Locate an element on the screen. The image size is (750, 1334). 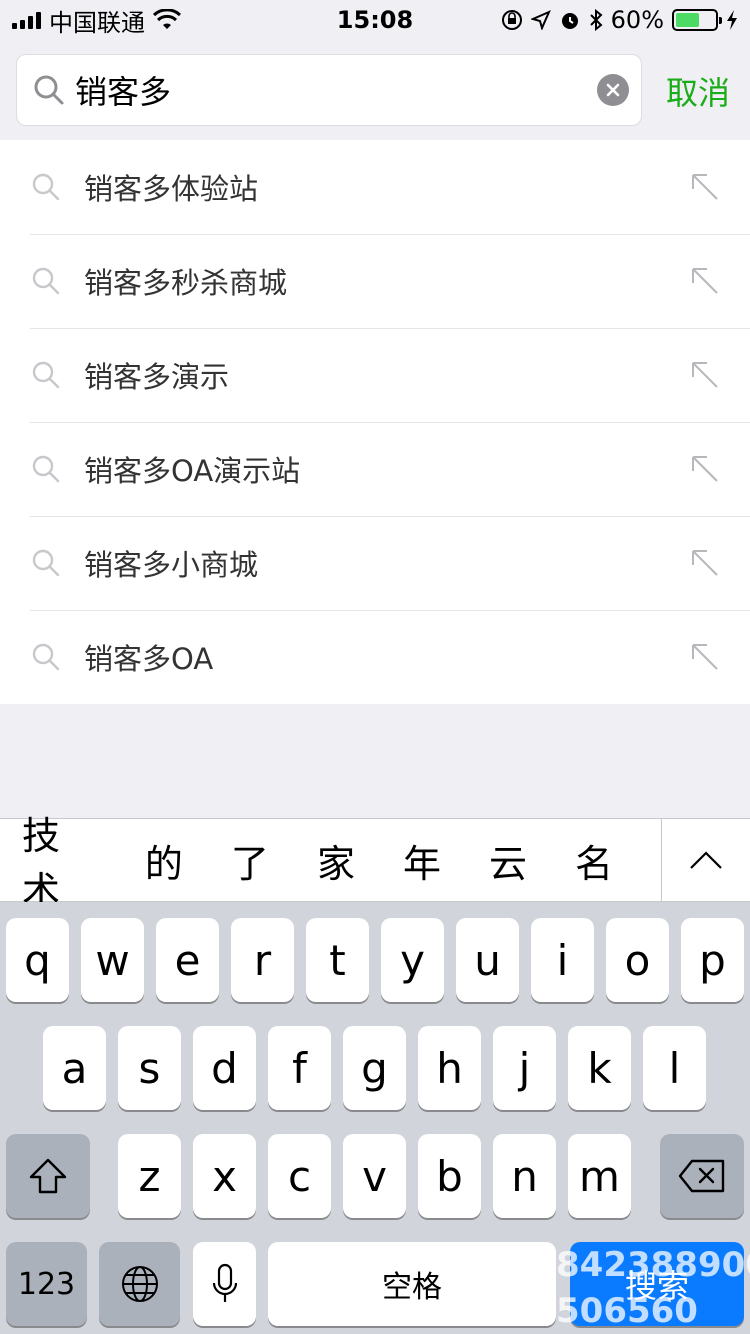
candidate-word: 家 is located at coordinates (336, 860).